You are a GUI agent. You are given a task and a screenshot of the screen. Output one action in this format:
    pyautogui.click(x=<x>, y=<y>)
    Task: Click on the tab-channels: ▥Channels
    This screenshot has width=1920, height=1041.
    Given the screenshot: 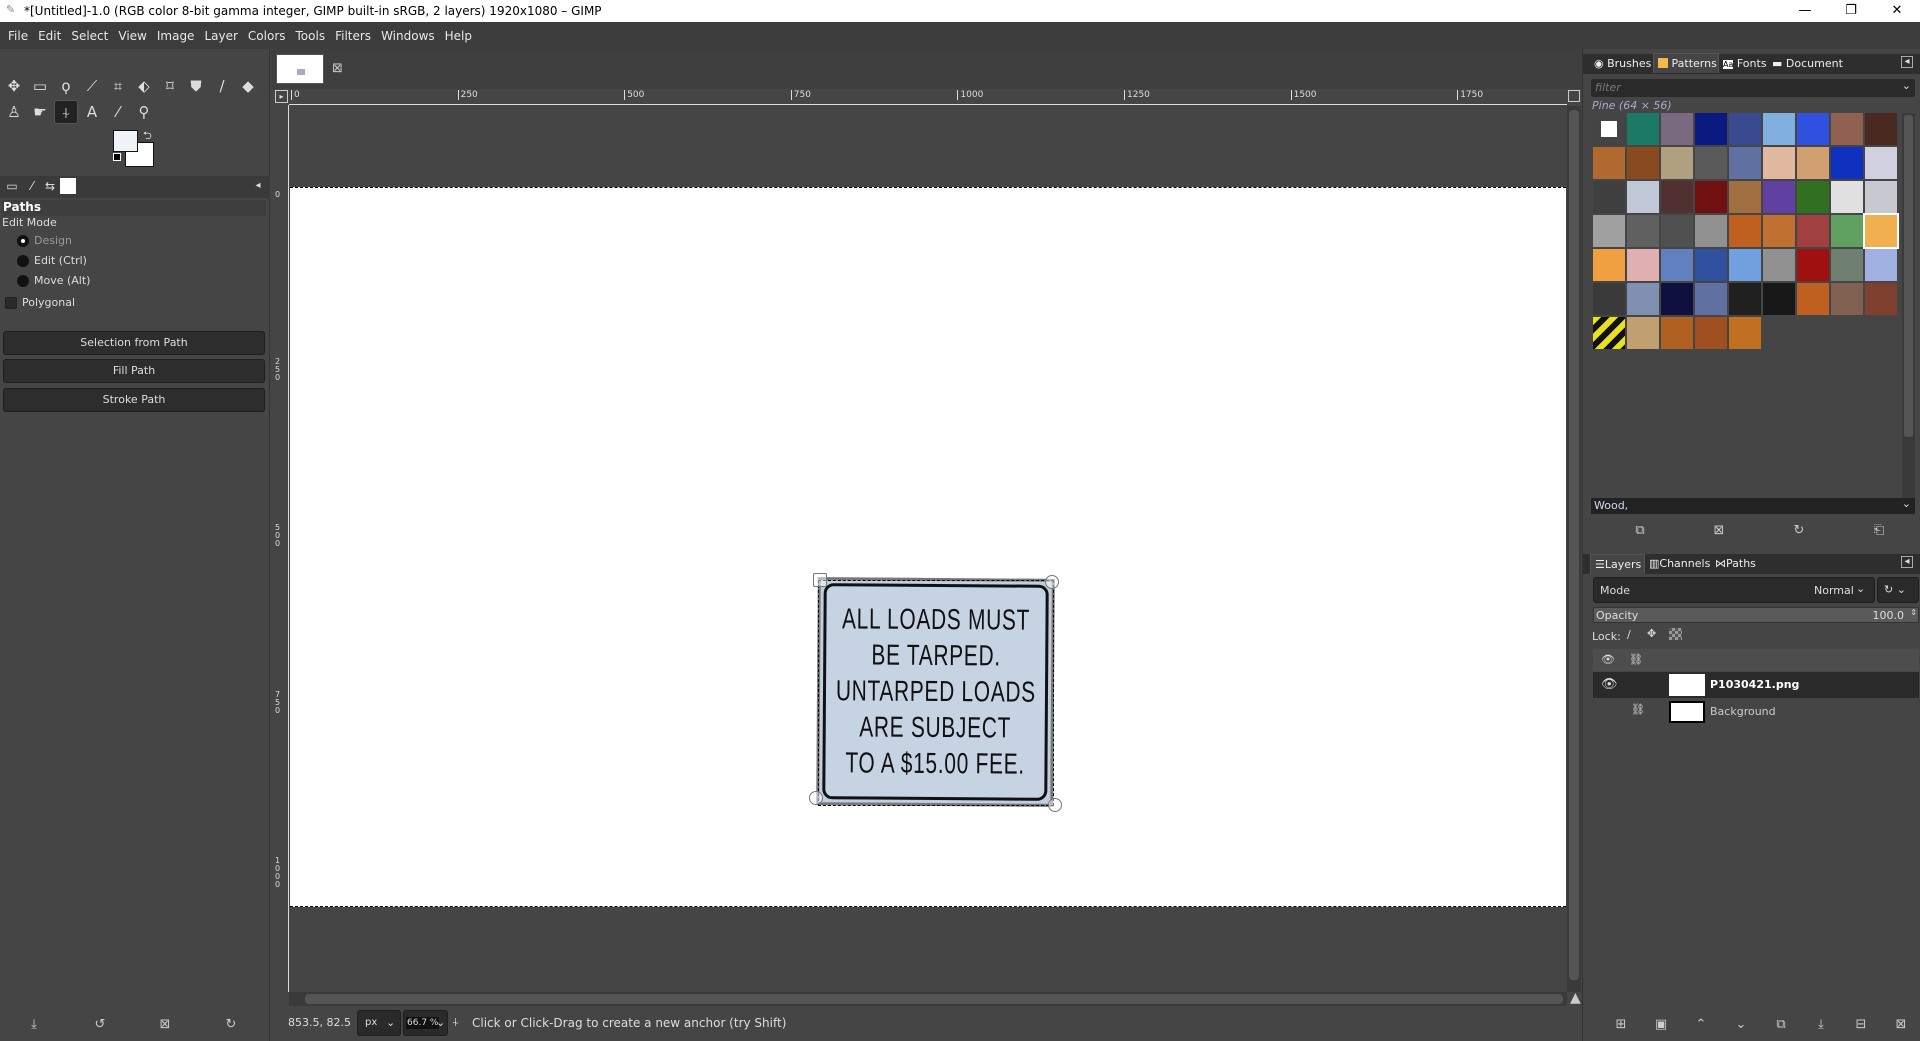 What is the action you would take?
    pyautogui.click(x=1678, y=564)
    